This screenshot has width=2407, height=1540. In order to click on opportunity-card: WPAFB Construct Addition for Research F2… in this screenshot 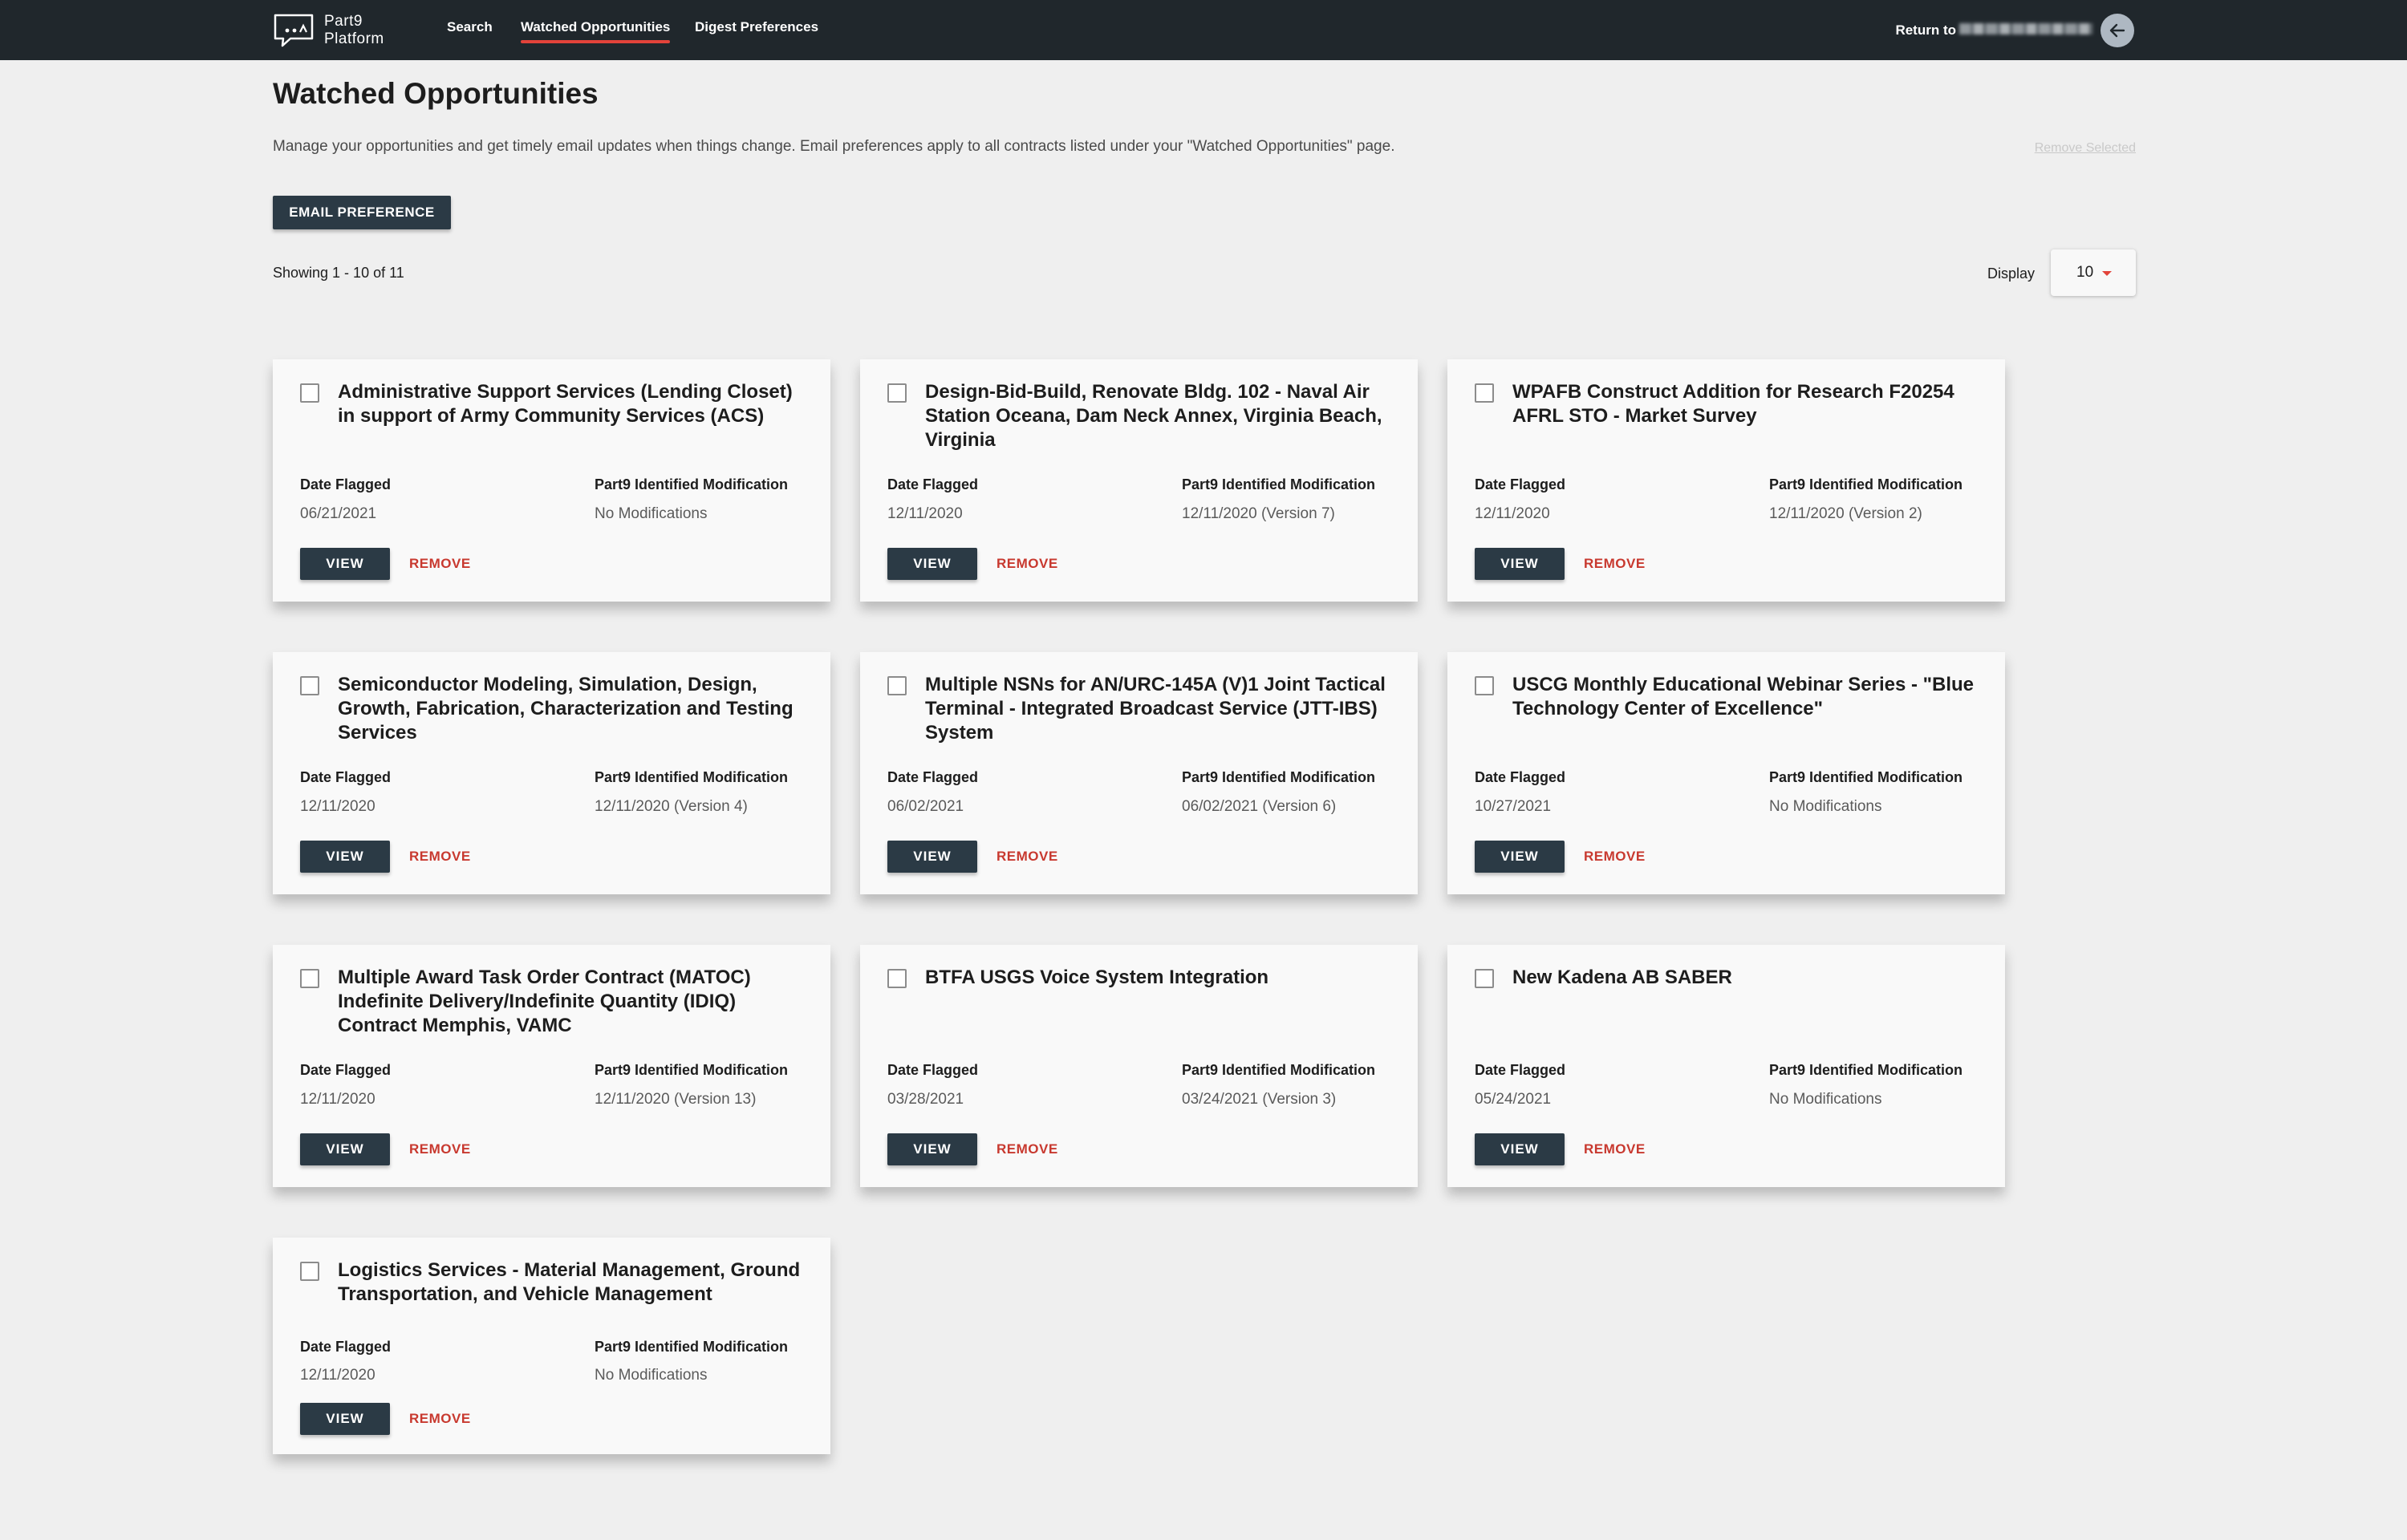, I will do `click(1726, 480)`.